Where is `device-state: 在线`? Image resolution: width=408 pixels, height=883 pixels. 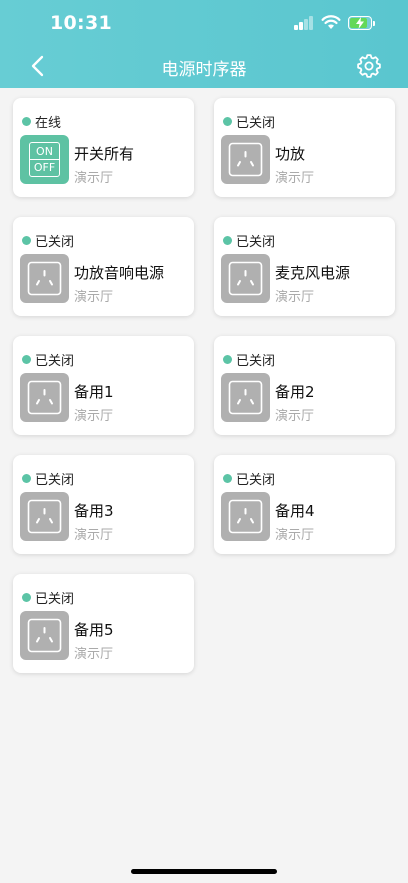 device-state: 在线 is located at coordinates (48, 123).